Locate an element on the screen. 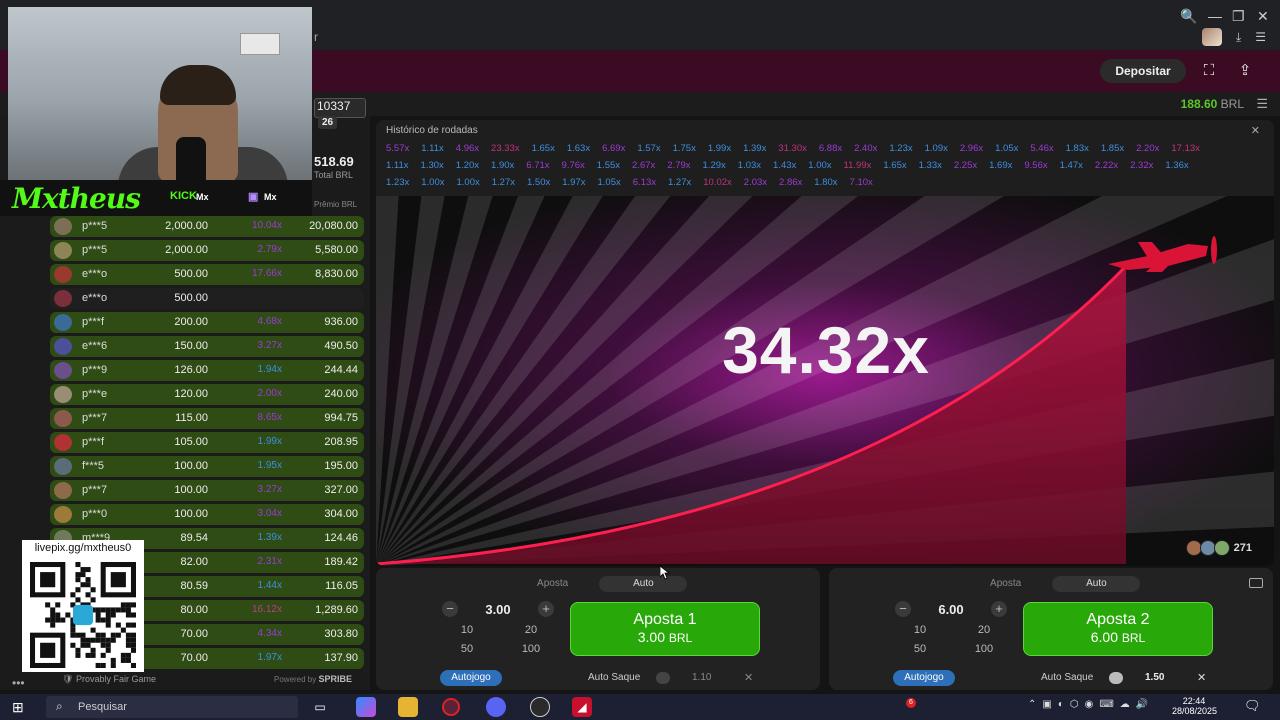 The image size is (1280, 720). history-multiplier: 2.03x is located at coordinates (755, 182).